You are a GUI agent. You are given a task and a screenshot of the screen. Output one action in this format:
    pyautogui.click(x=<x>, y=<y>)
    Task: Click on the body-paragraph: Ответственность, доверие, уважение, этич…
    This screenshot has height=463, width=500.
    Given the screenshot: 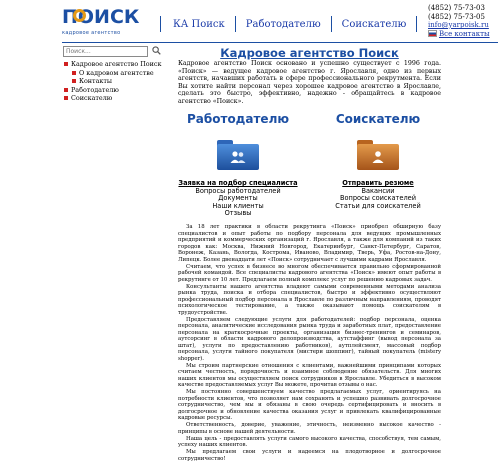 What is the action you would take?
    pyautogui.click(x=309, y=428)
    